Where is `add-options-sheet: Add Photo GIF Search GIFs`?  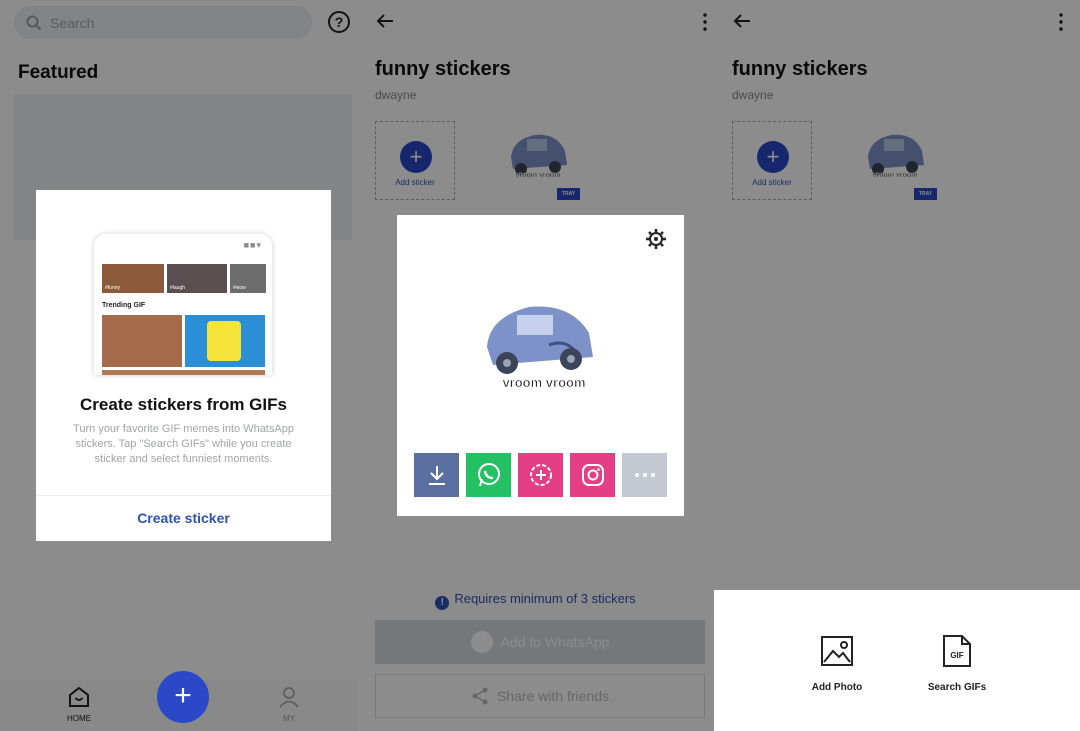
add-options-sheet: Add Photo GIF Search GIFs is located at coordinates (897, 660).